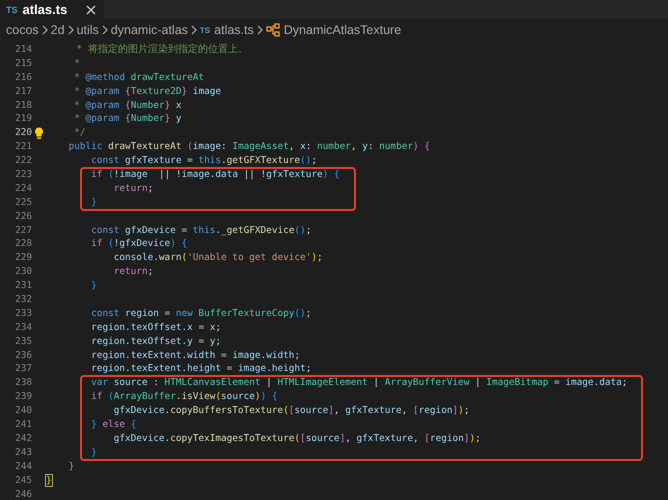  I want to click on breadcrumb-item: utils, so click(87, 30).